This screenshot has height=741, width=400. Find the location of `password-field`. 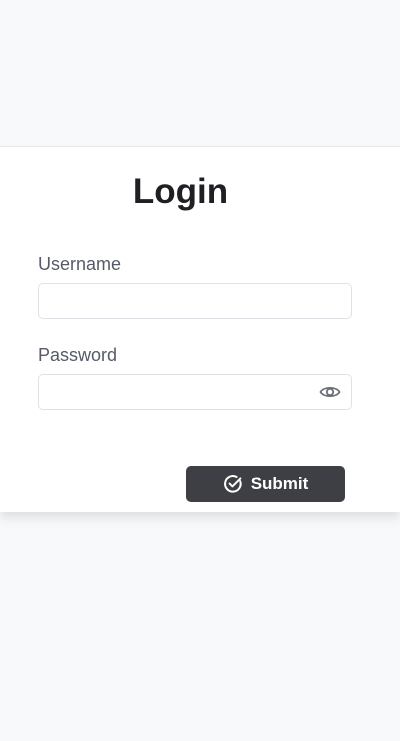

password-field is located at coordinates (195, 392).